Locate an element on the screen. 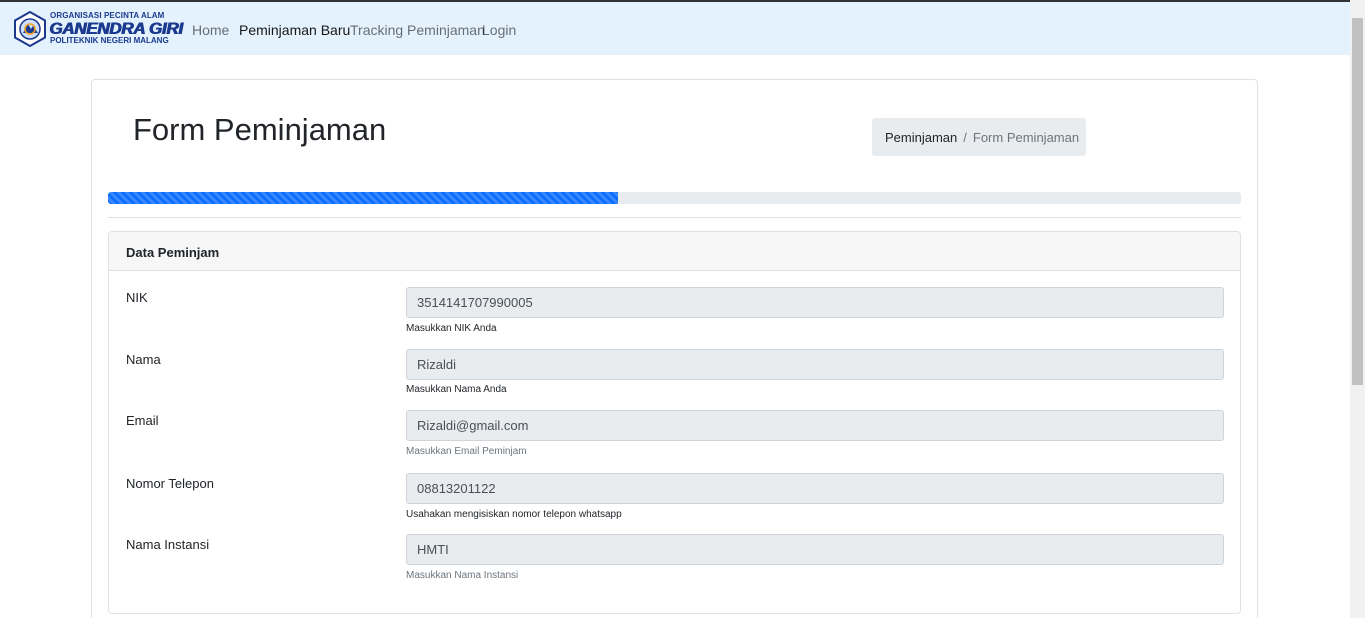 This screenshot has height=618, width=1365. nomor-telepon-field is located at coordinates (815, 488).